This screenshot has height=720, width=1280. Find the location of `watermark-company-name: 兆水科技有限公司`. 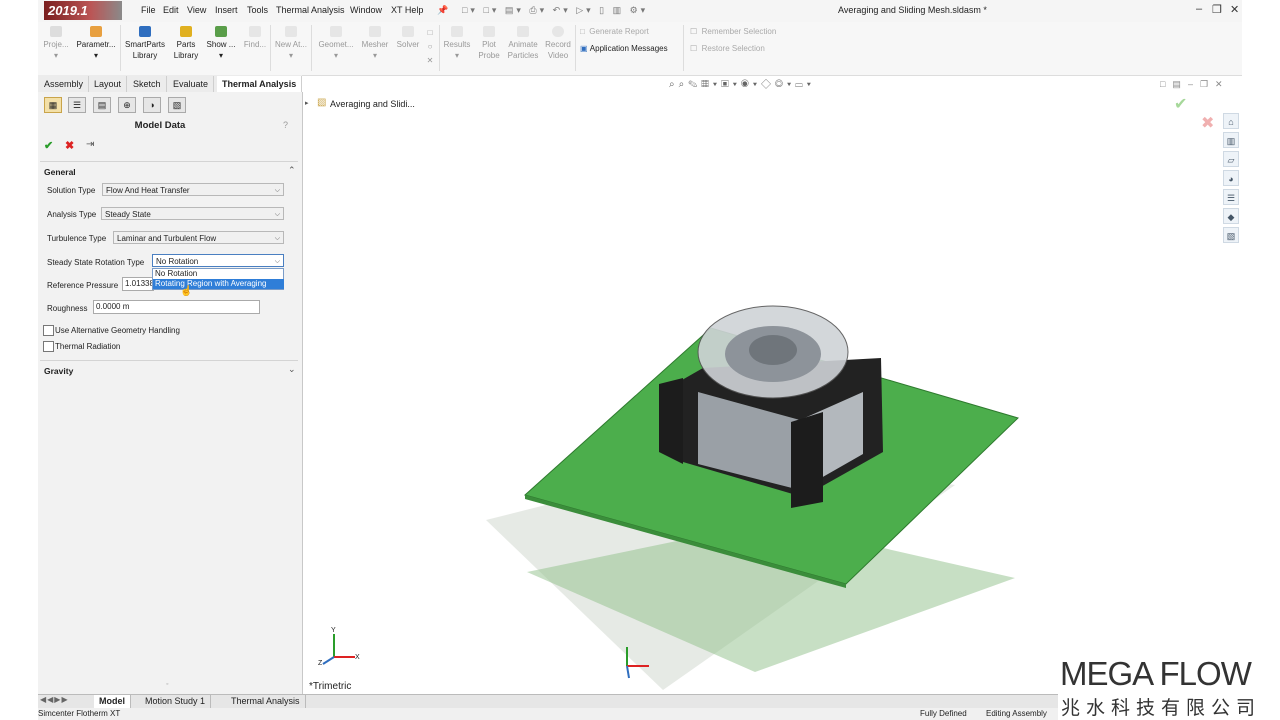

watermark-company-name: 兆水科技有限公司 is located at coordinates (1161, 708).